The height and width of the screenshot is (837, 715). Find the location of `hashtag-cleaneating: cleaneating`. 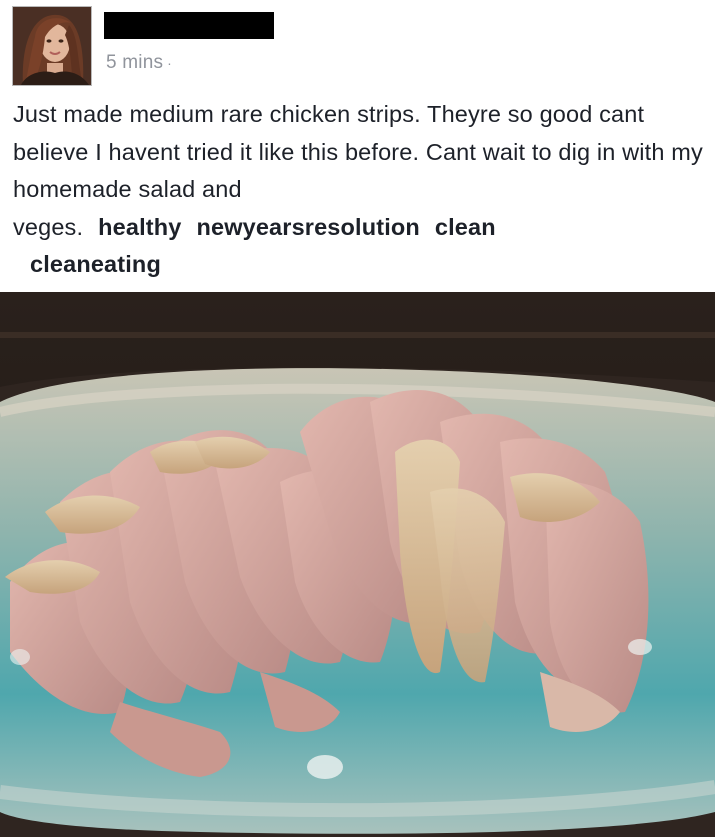

hashtag-cleaneating: cleaneating is located at coordinates (95, 264).